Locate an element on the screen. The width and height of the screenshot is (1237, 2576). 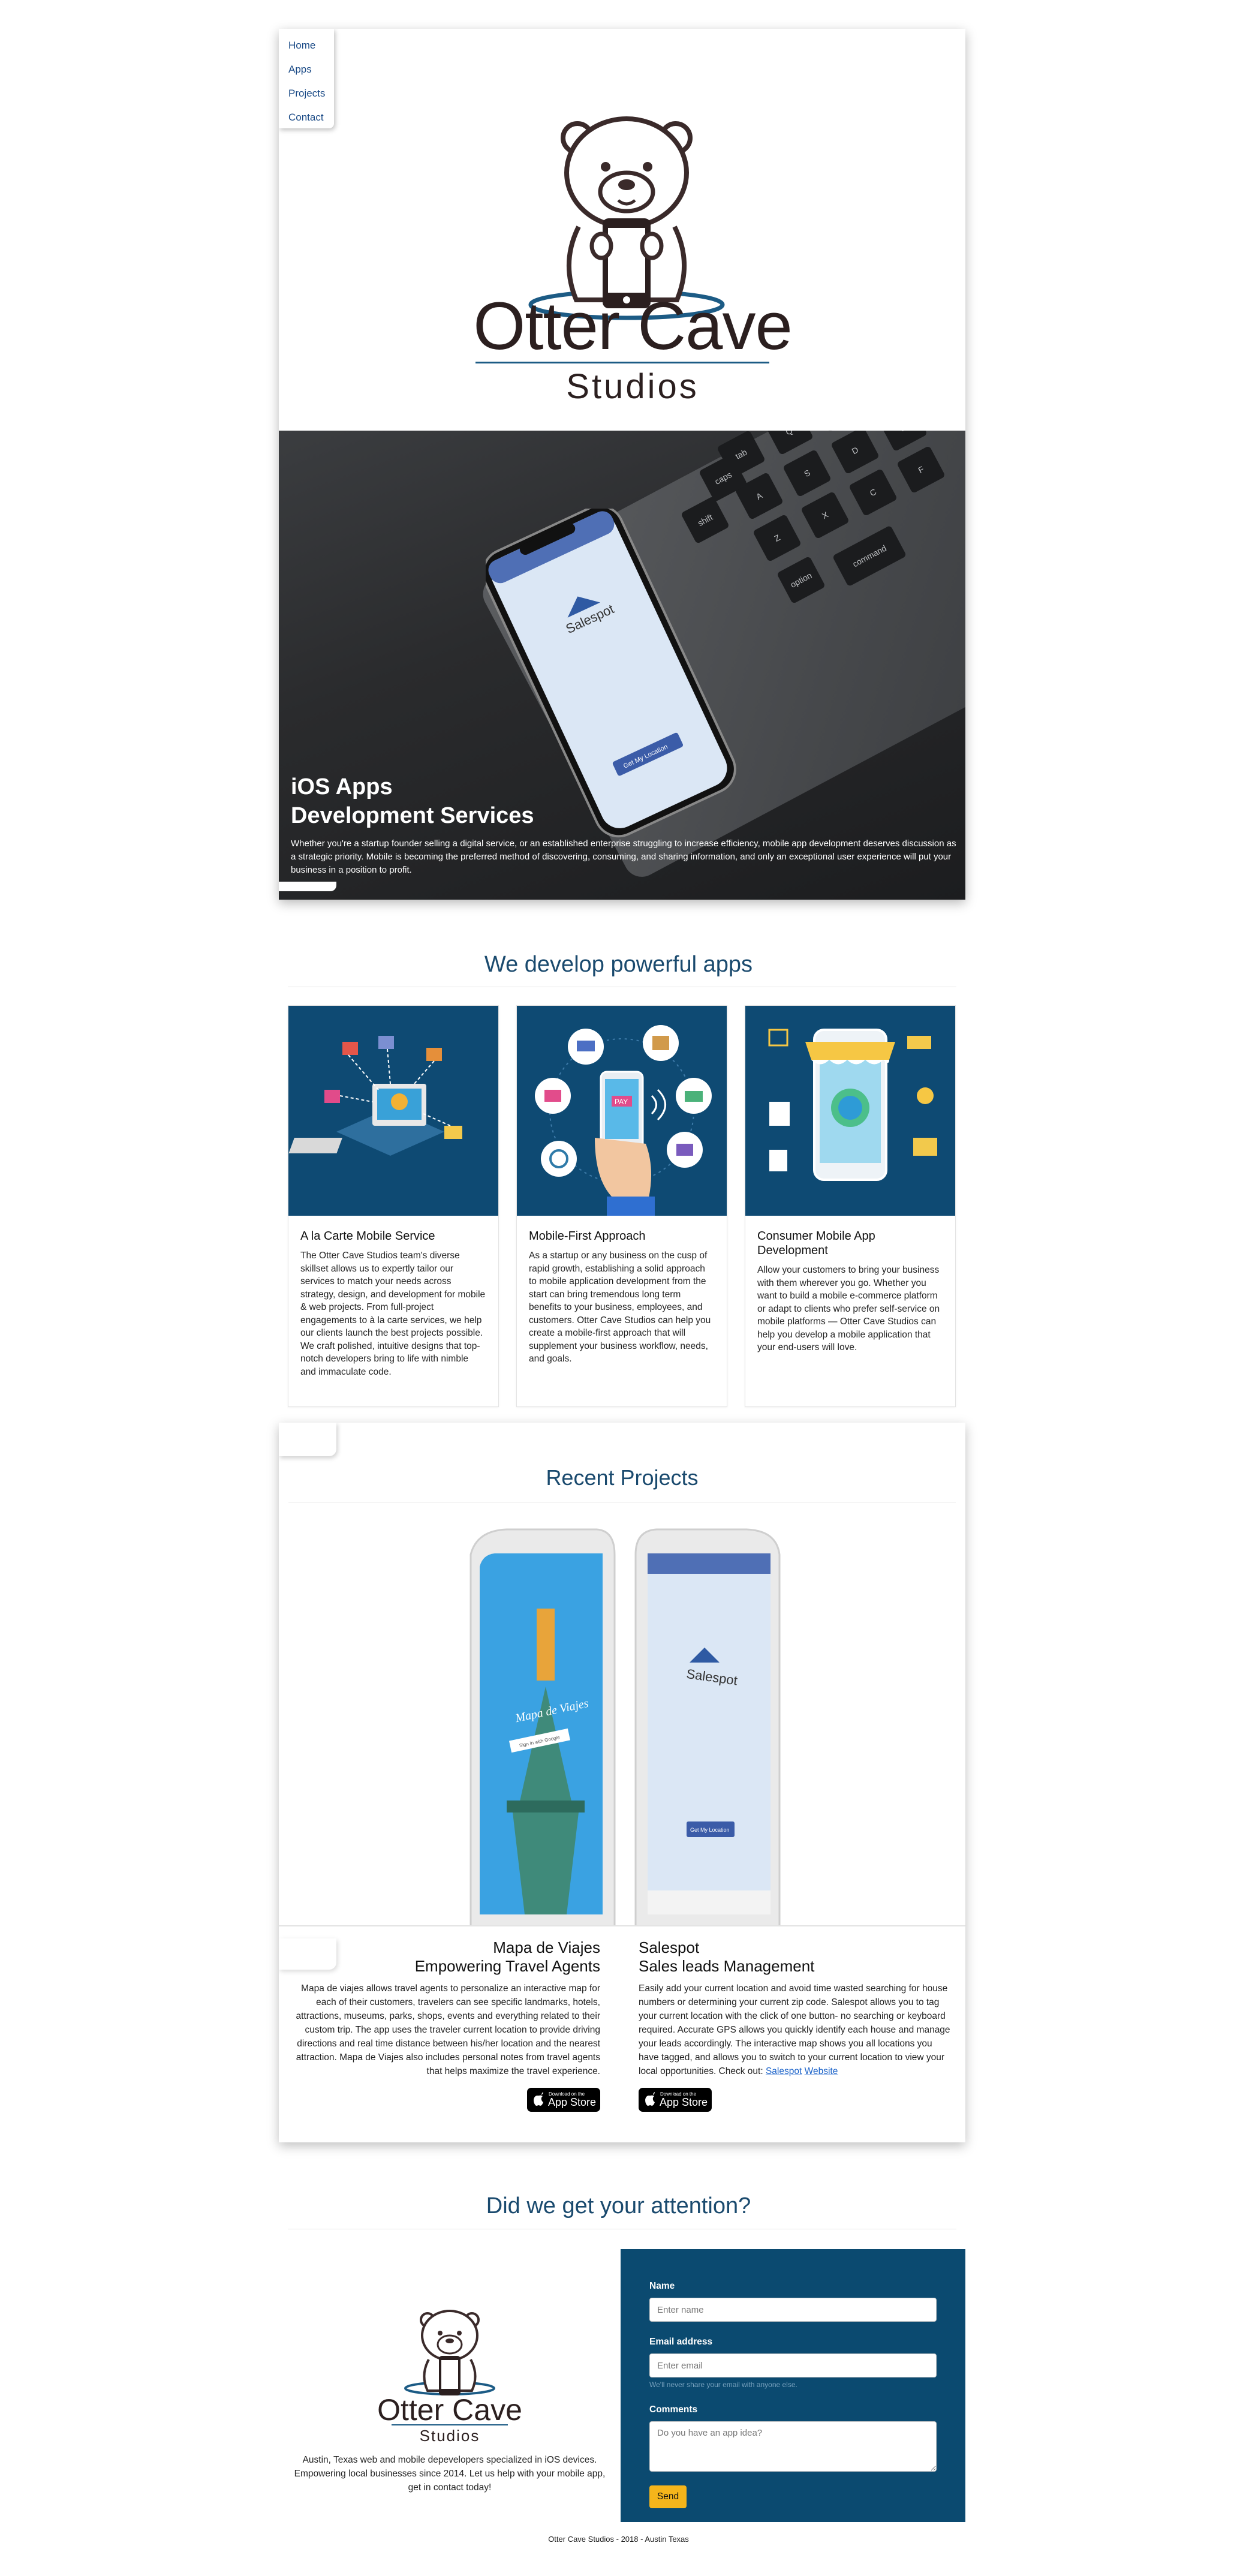
phone2-button: Get My Location is located at coordinates (710, 1830).